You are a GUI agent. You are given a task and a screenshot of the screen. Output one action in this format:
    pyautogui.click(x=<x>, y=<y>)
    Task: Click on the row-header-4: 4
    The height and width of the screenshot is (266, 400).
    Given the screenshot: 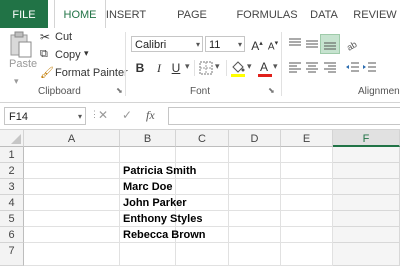 What is the action you would take?
    pyautogui.click(x=12, y=203)
    